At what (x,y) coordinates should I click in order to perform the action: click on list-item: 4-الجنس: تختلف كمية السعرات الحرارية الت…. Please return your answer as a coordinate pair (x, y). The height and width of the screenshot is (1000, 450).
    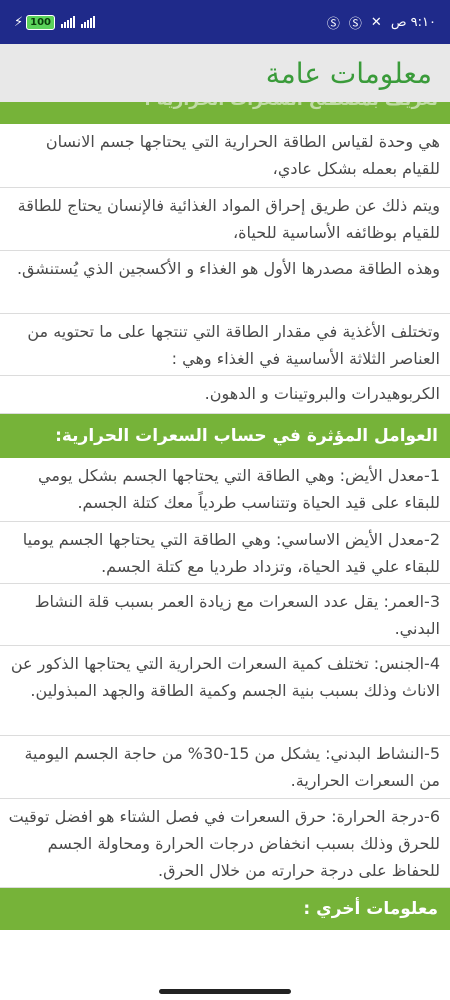
    Looking at the image, I should click on (225, 691).